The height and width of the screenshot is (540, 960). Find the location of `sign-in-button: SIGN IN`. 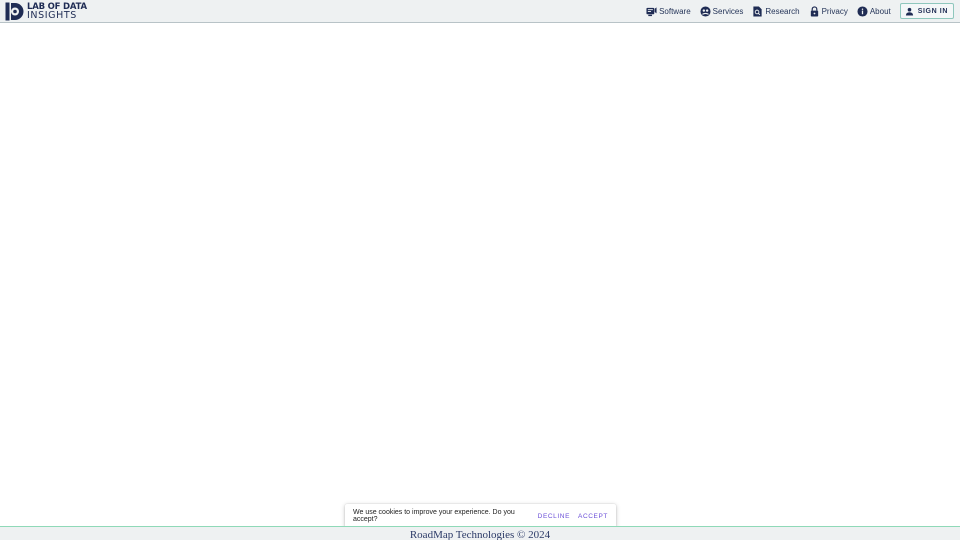

sign-in-button: SIGN IN is located at coordinates (926, 11).